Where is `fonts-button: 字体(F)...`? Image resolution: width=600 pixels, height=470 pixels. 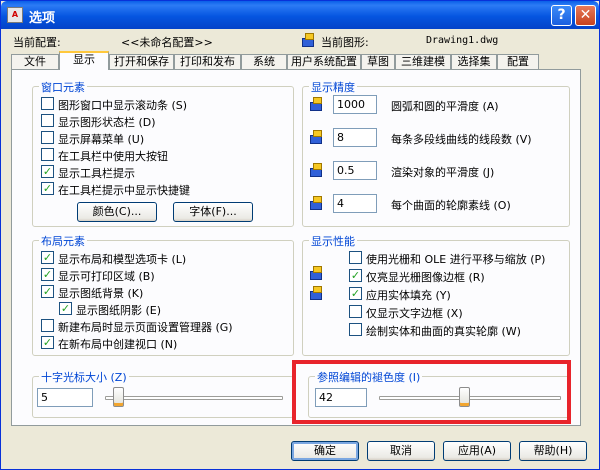
fonts-button: 字体(F)... is located at coordinates (213, 212).